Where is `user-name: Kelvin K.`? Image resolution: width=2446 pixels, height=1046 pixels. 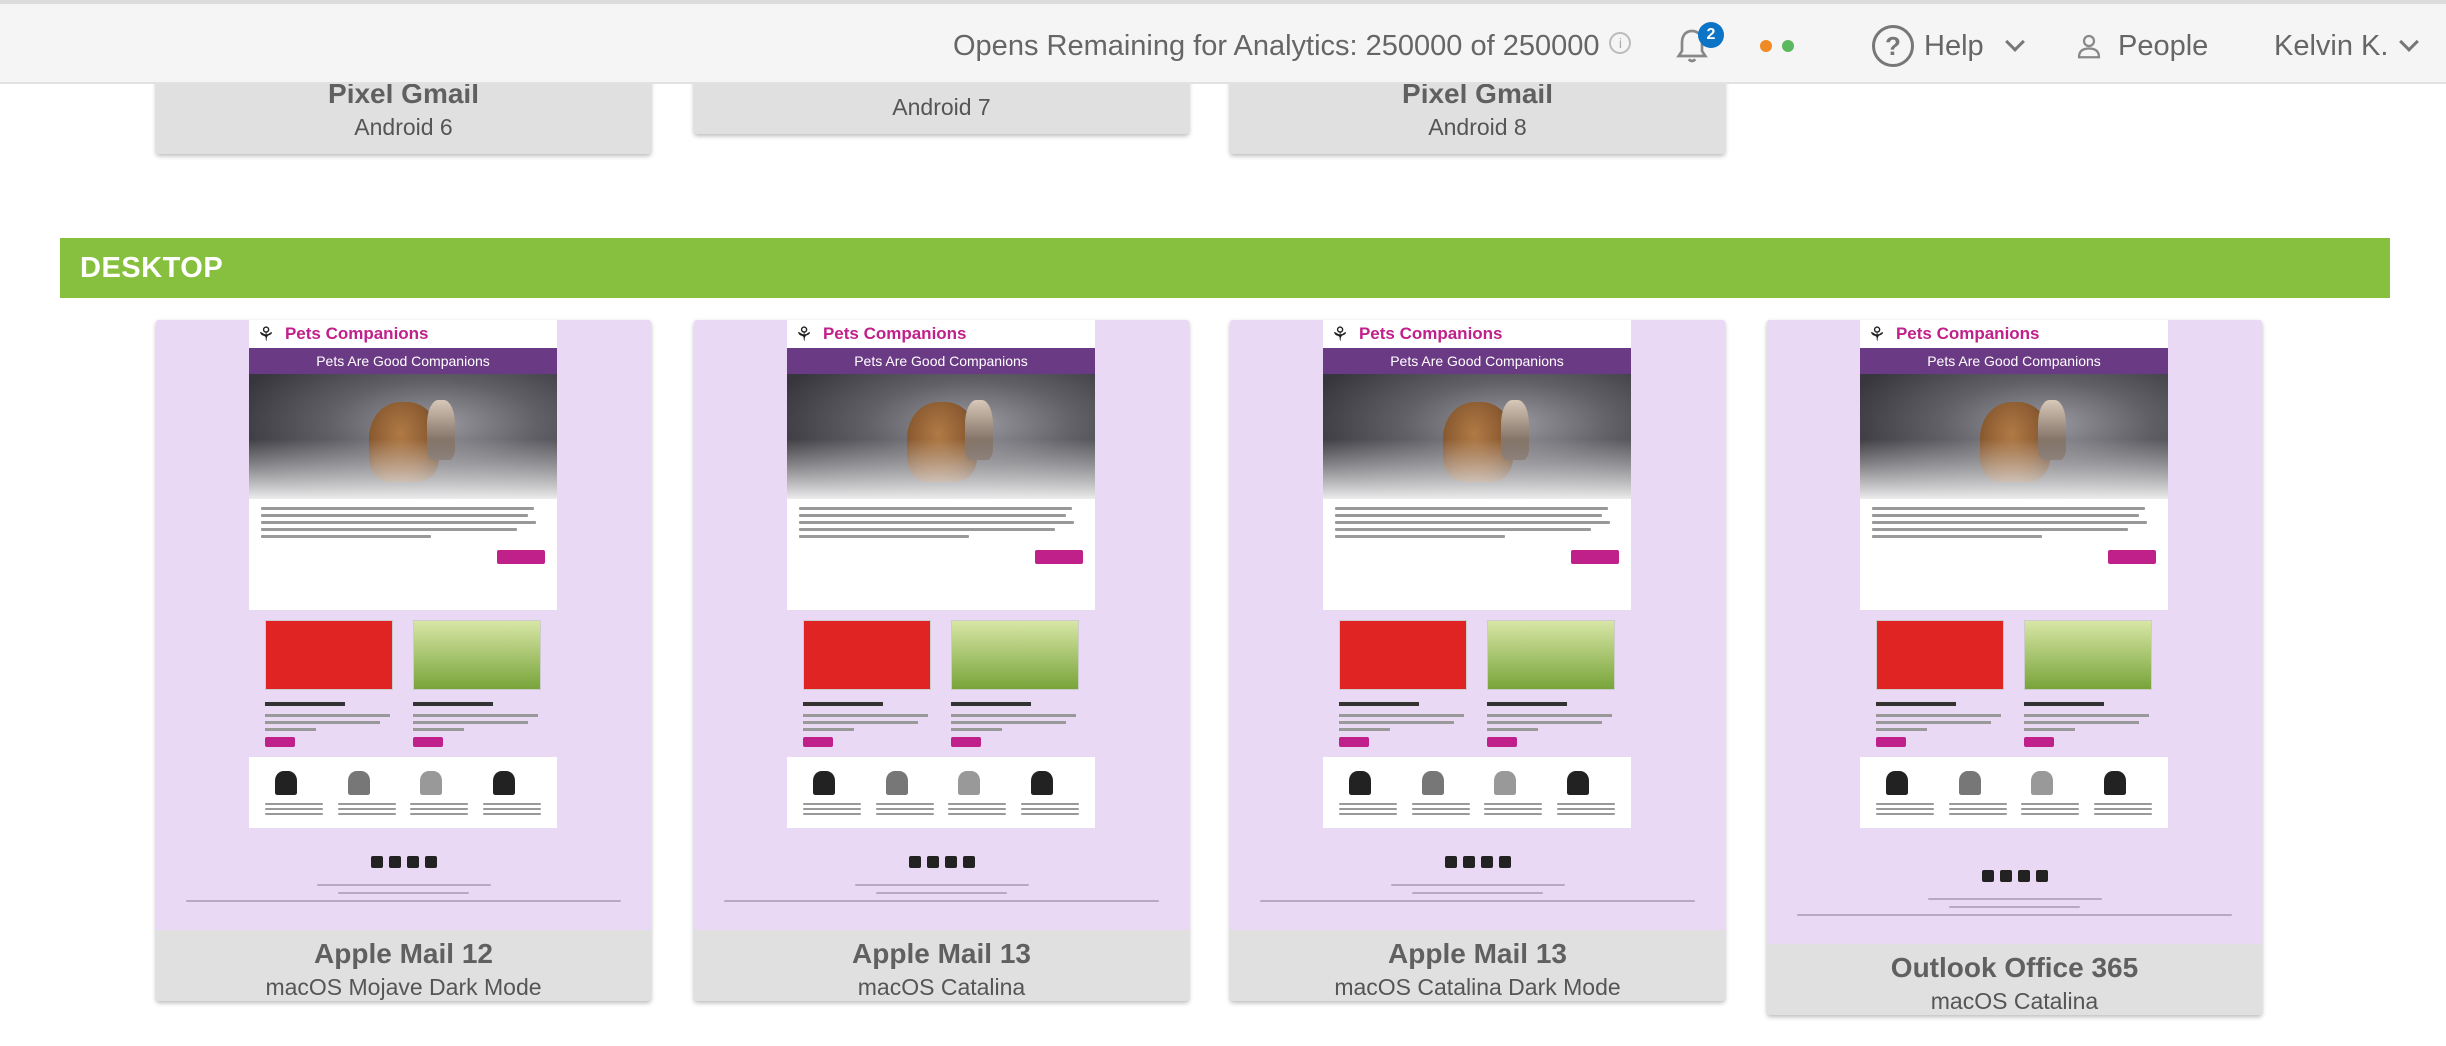
user-name: Kelvin K. is located at coordinates (2331, 45).